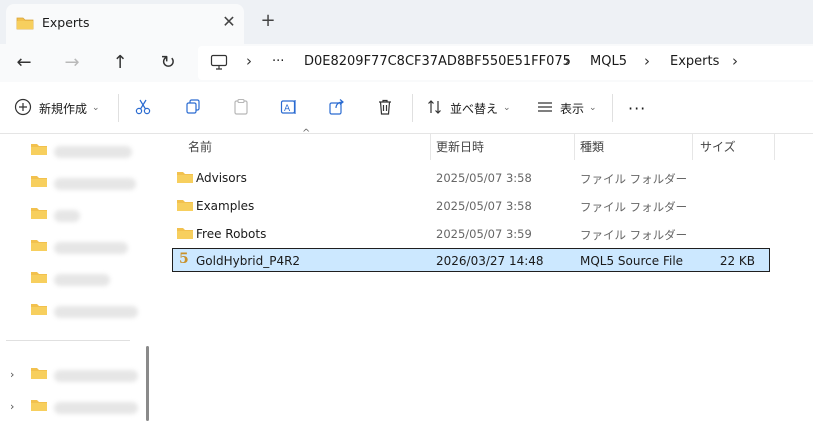 This screenshot has width=813, height=421. I want to click on sort-ascending-icon: ^, so click(306, 133).